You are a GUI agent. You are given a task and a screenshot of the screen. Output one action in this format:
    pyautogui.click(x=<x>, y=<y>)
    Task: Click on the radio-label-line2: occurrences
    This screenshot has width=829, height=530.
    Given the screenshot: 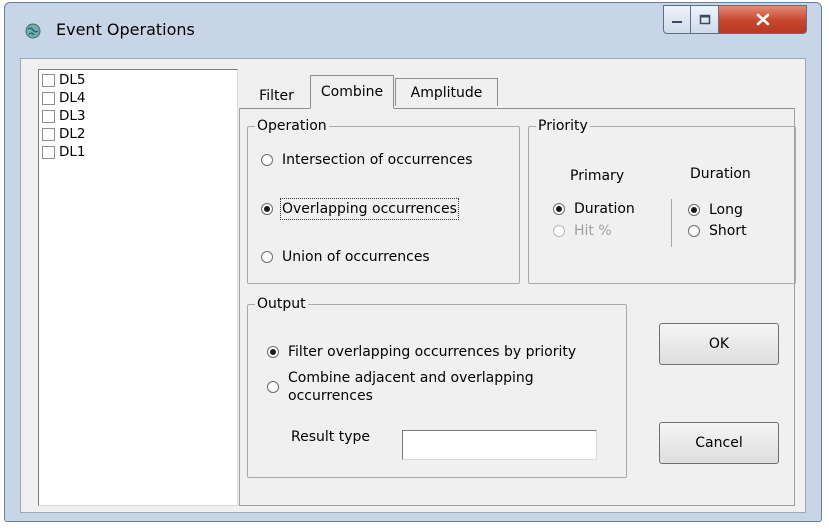 What is the action you would take?
    pyautogui.click(x=330, y=396)
    